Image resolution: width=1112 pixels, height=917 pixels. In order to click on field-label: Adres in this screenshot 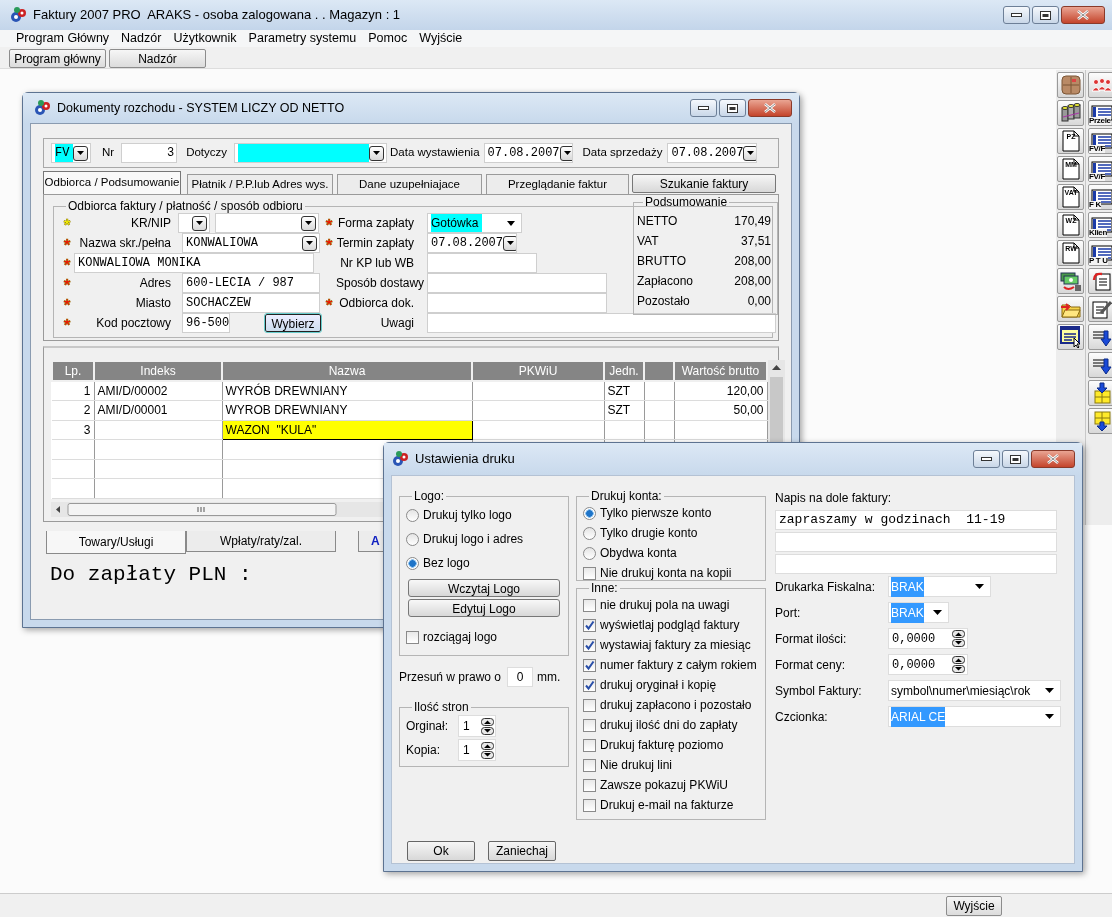, I will do `click(155, 283)`.